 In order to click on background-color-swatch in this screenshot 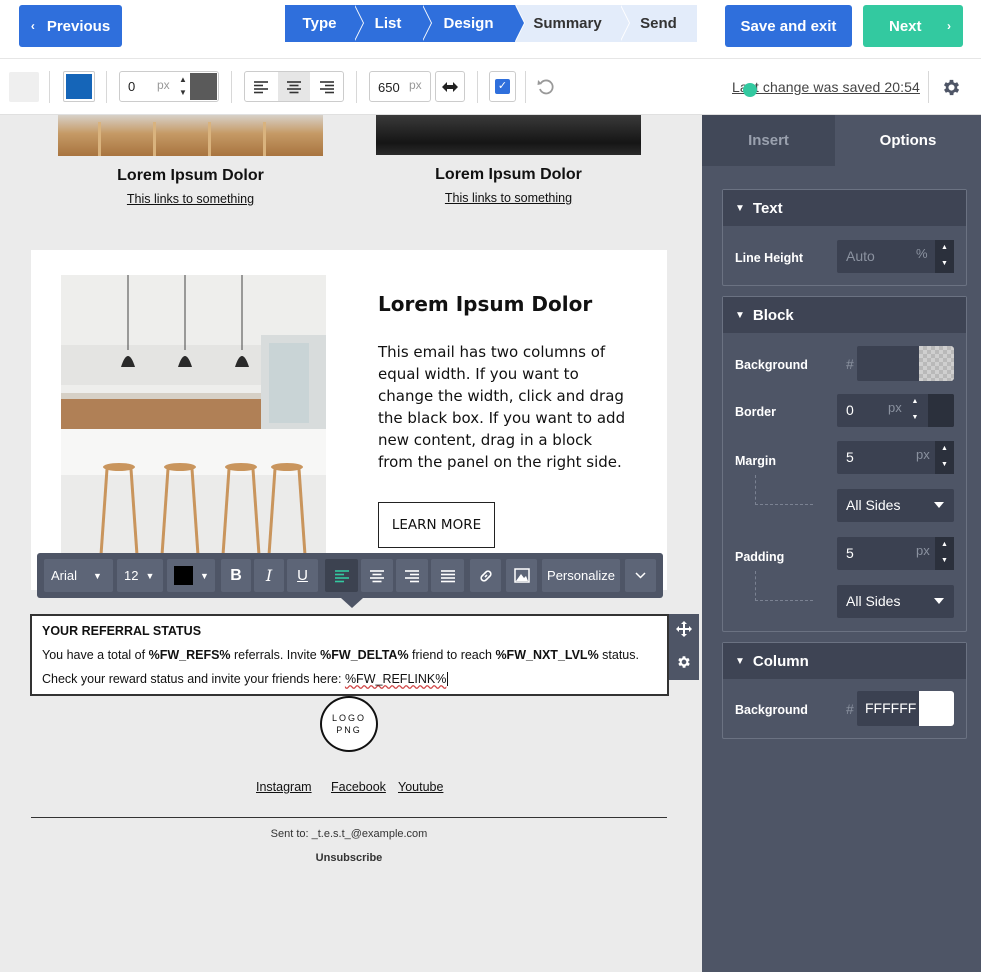, I will do `click(24, 87)`.